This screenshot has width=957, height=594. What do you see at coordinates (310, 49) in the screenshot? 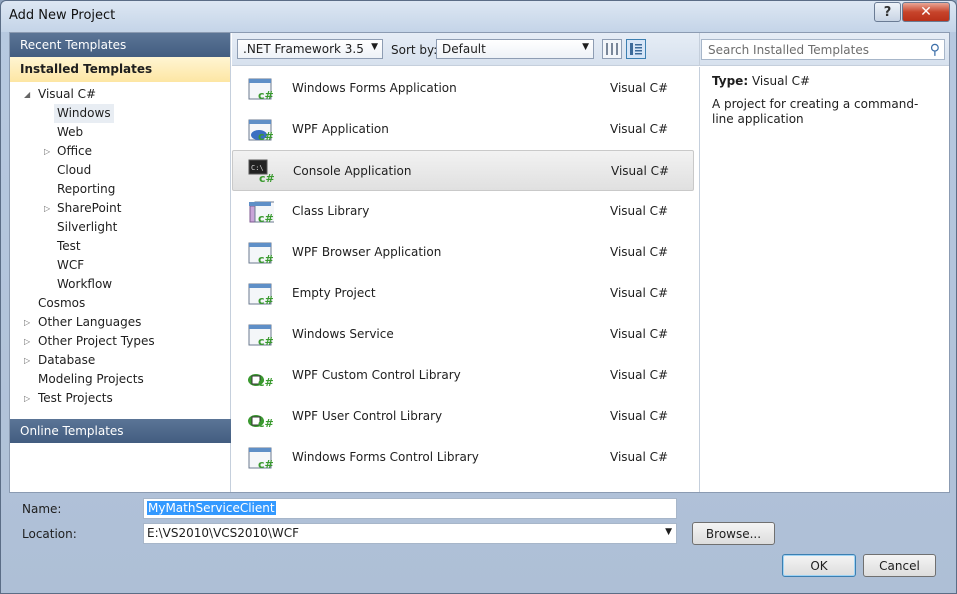
I see `framework-dropdown: .NET Framework 3.5 ▼` at bounding box center [310, 49].